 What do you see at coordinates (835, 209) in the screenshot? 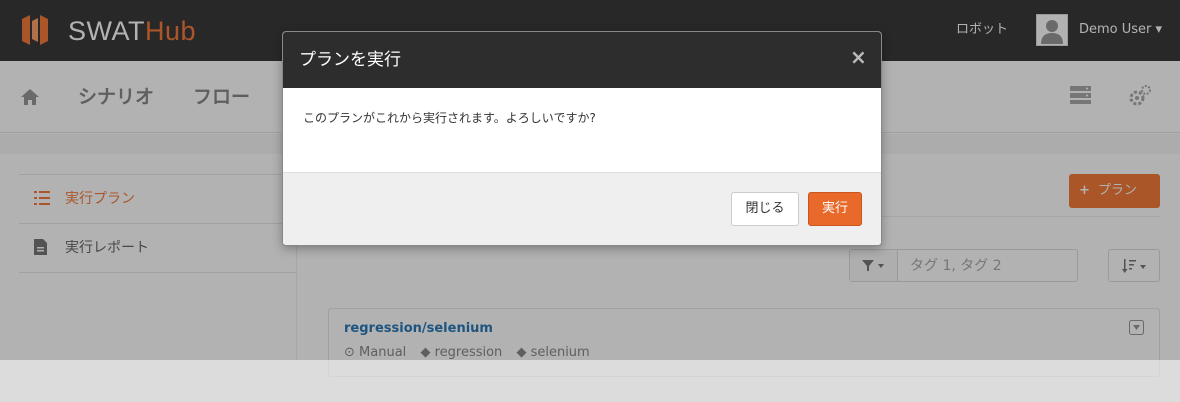
I see `run-button: 実行` at bounding box center [835, 209].